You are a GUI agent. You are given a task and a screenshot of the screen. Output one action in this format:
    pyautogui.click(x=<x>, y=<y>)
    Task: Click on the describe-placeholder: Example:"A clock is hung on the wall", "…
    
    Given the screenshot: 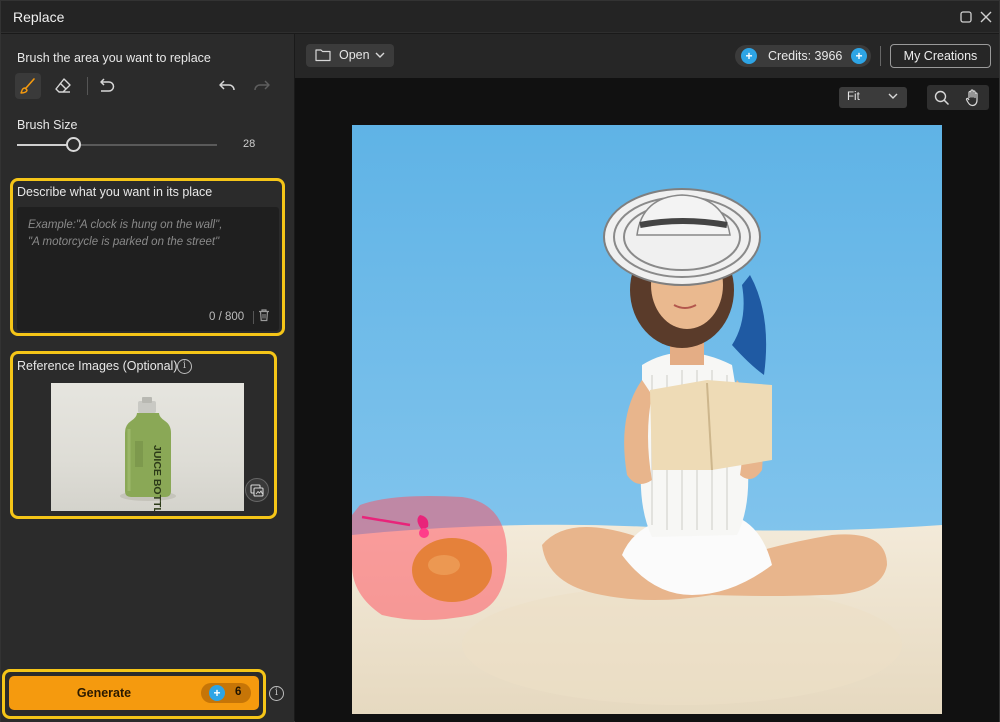 What is the action you would take?
    pyautogui.click(x=125, y=233)
    